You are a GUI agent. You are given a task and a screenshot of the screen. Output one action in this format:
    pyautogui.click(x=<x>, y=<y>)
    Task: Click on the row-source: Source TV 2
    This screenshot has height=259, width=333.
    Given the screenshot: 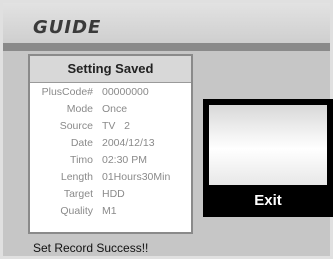 What is the action you would take?
    pyautogui.click(x=110, y=126)
    